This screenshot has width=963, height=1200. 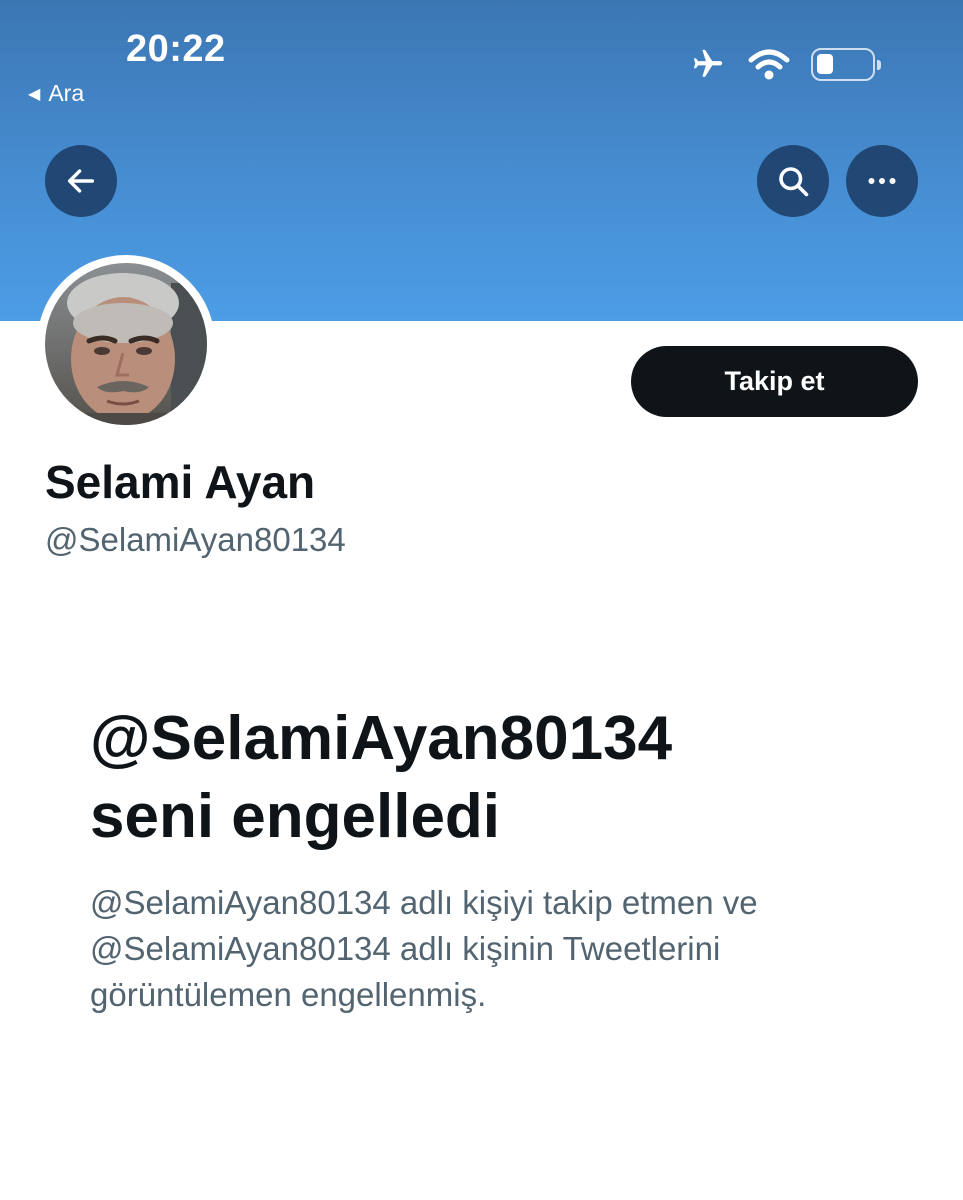 What do you see at coordinates (34, 94) in the screenshot?
I see `back-triangle-icon: ◀` at bounding box center [34, 94].